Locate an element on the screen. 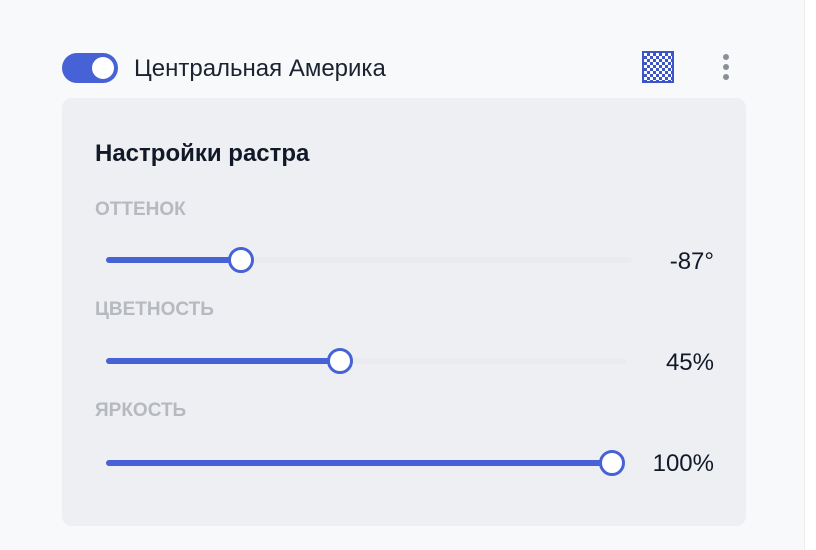 The width and height of the screenshot is (816, 550). hue-label: ОТТЕНОК is located at coordinates (140, 209).